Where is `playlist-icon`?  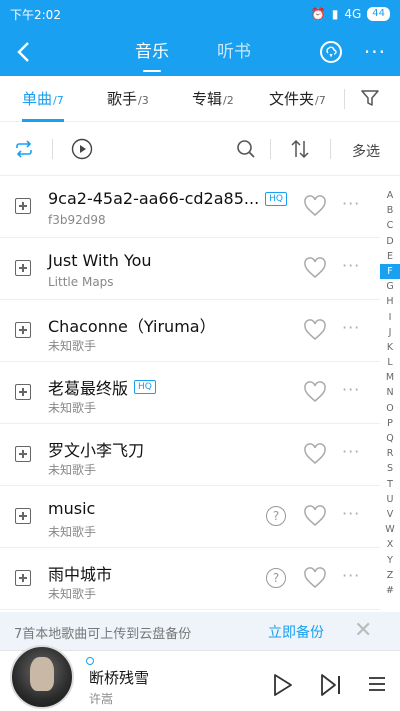 playlist-icon is located at coordinates (377, 686).